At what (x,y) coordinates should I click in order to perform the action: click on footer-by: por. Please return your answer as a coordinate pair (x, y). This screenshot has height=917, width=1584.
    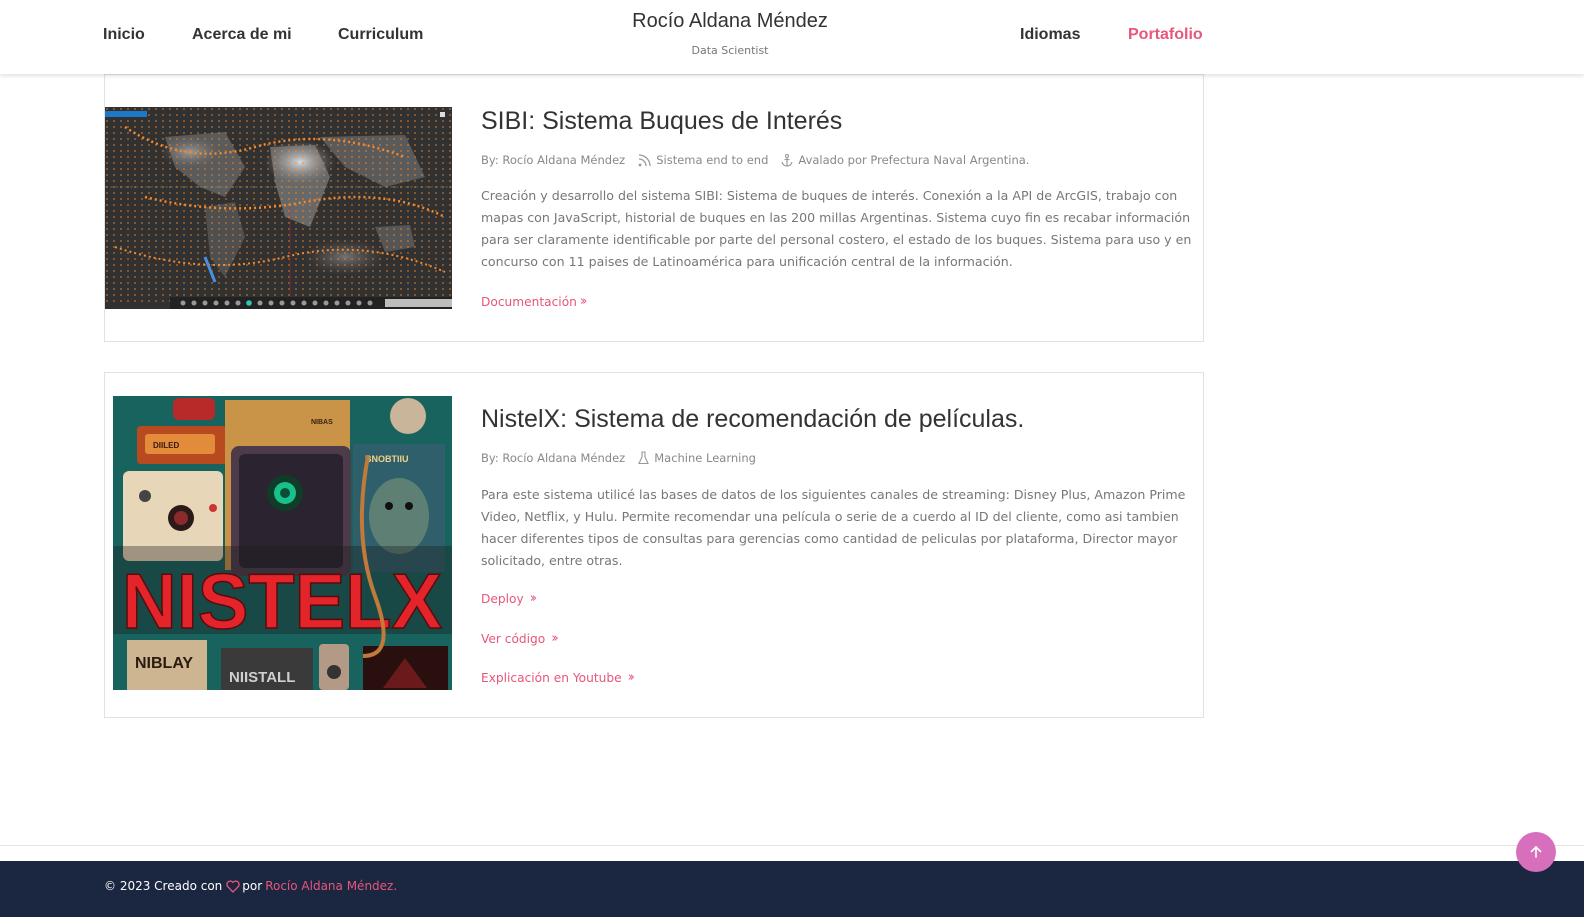
    Looking at the image, I should click on (252, 886).